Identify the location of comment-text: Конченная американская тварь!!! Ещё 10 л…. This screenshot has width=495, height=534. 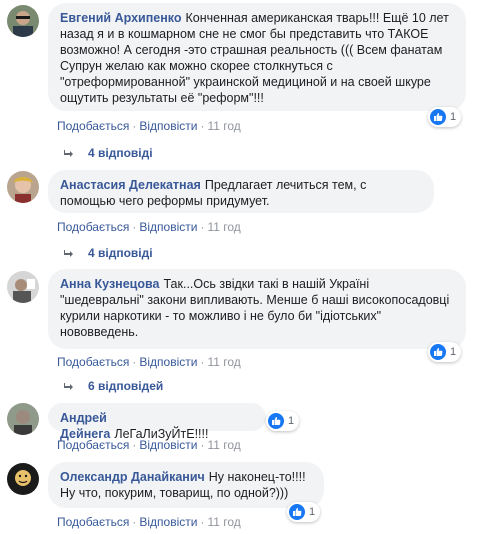
(256, 58).